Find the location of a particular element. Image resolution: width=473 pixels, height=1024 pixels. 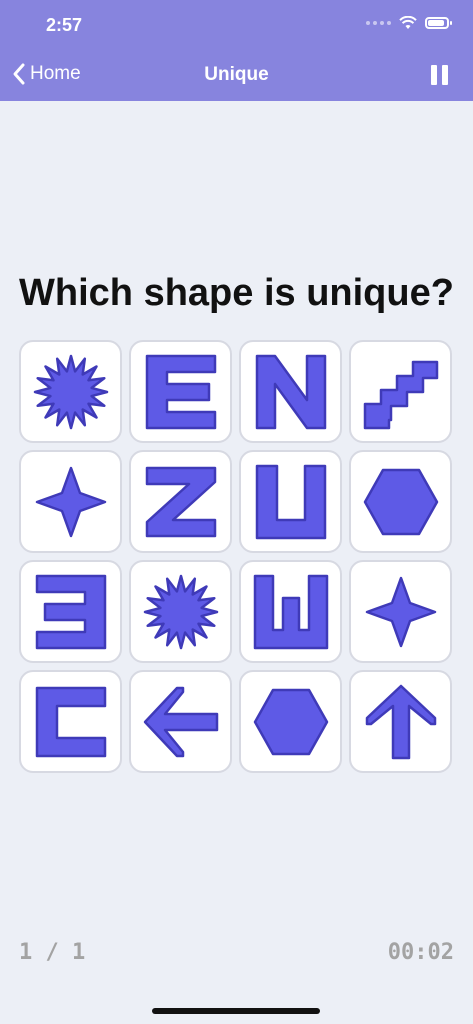

shape-tile-letter-u is located at coordinates (290, 501).